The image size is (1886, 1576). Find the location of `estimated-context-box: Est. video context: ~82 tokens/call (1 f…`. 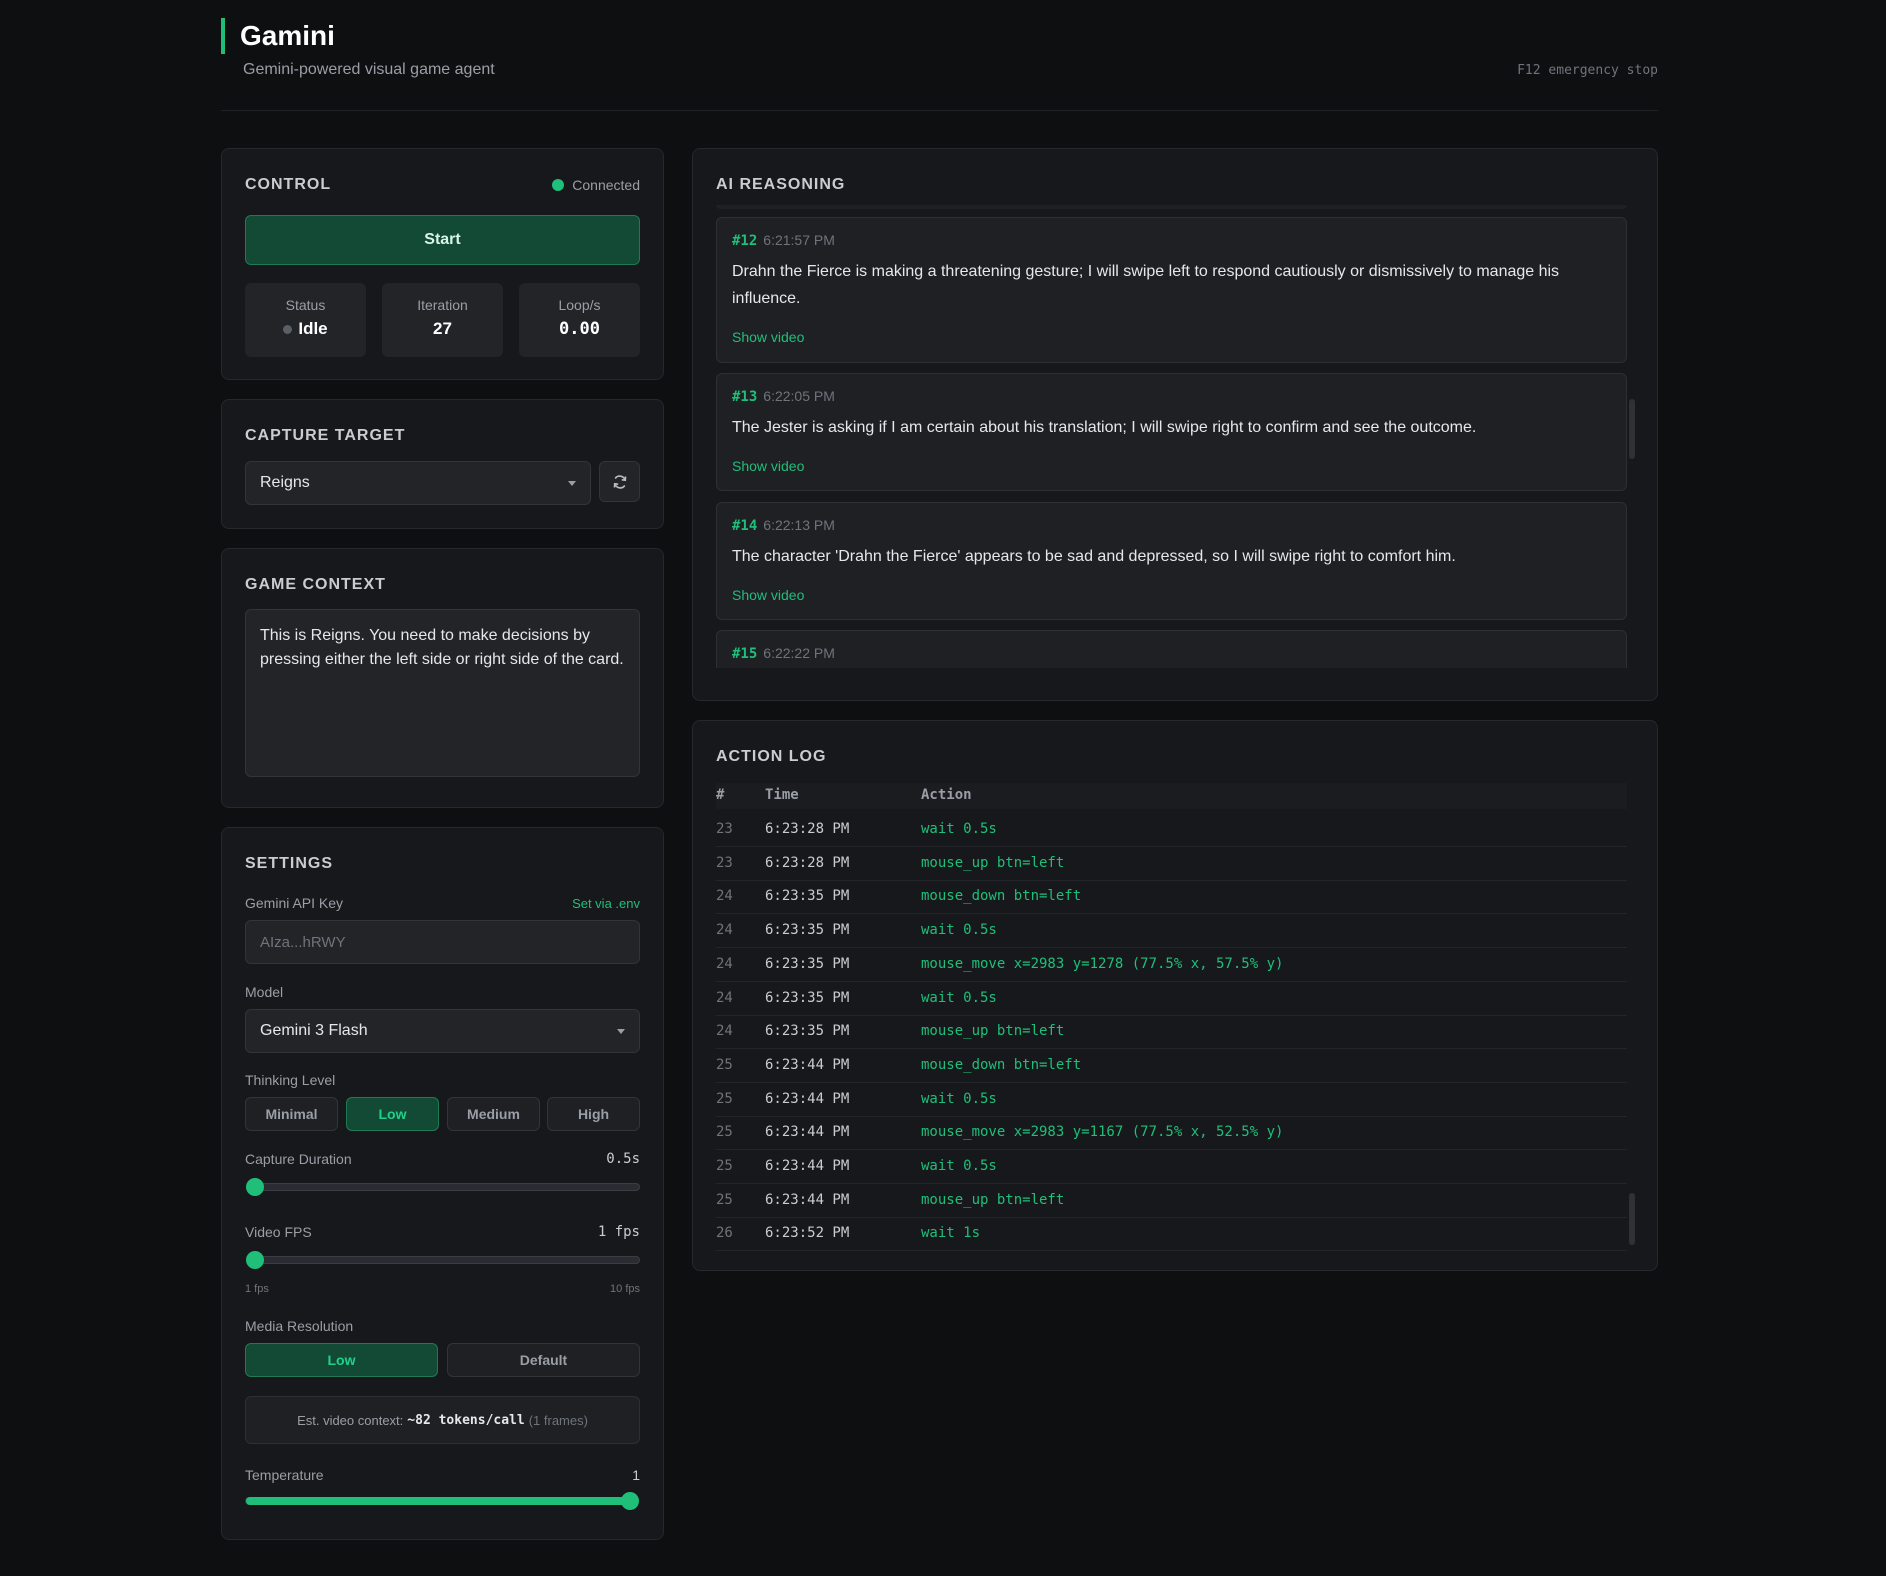

estimated-context-box: Est. video context: ~82 tokens/call (1 f… is located at coordinates (442, 1420).